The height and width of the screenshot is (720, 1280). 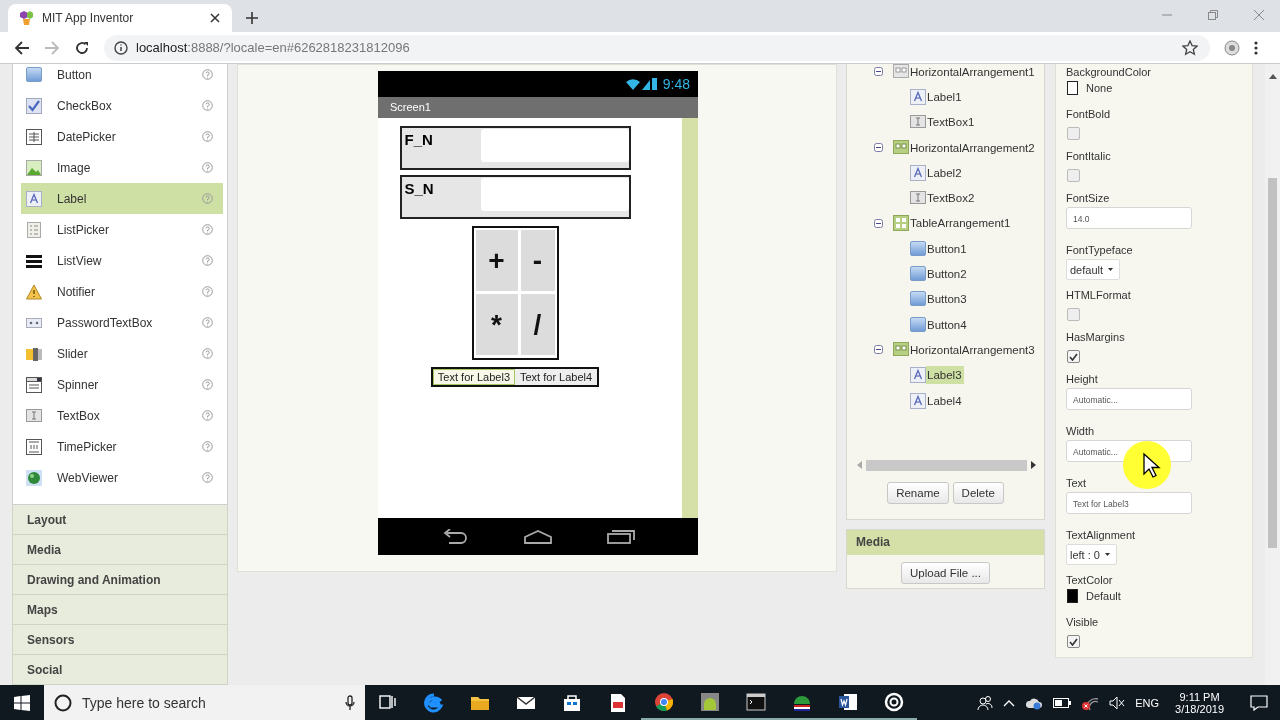 I want to click on color-value: None, so click(x=1099, y=88).